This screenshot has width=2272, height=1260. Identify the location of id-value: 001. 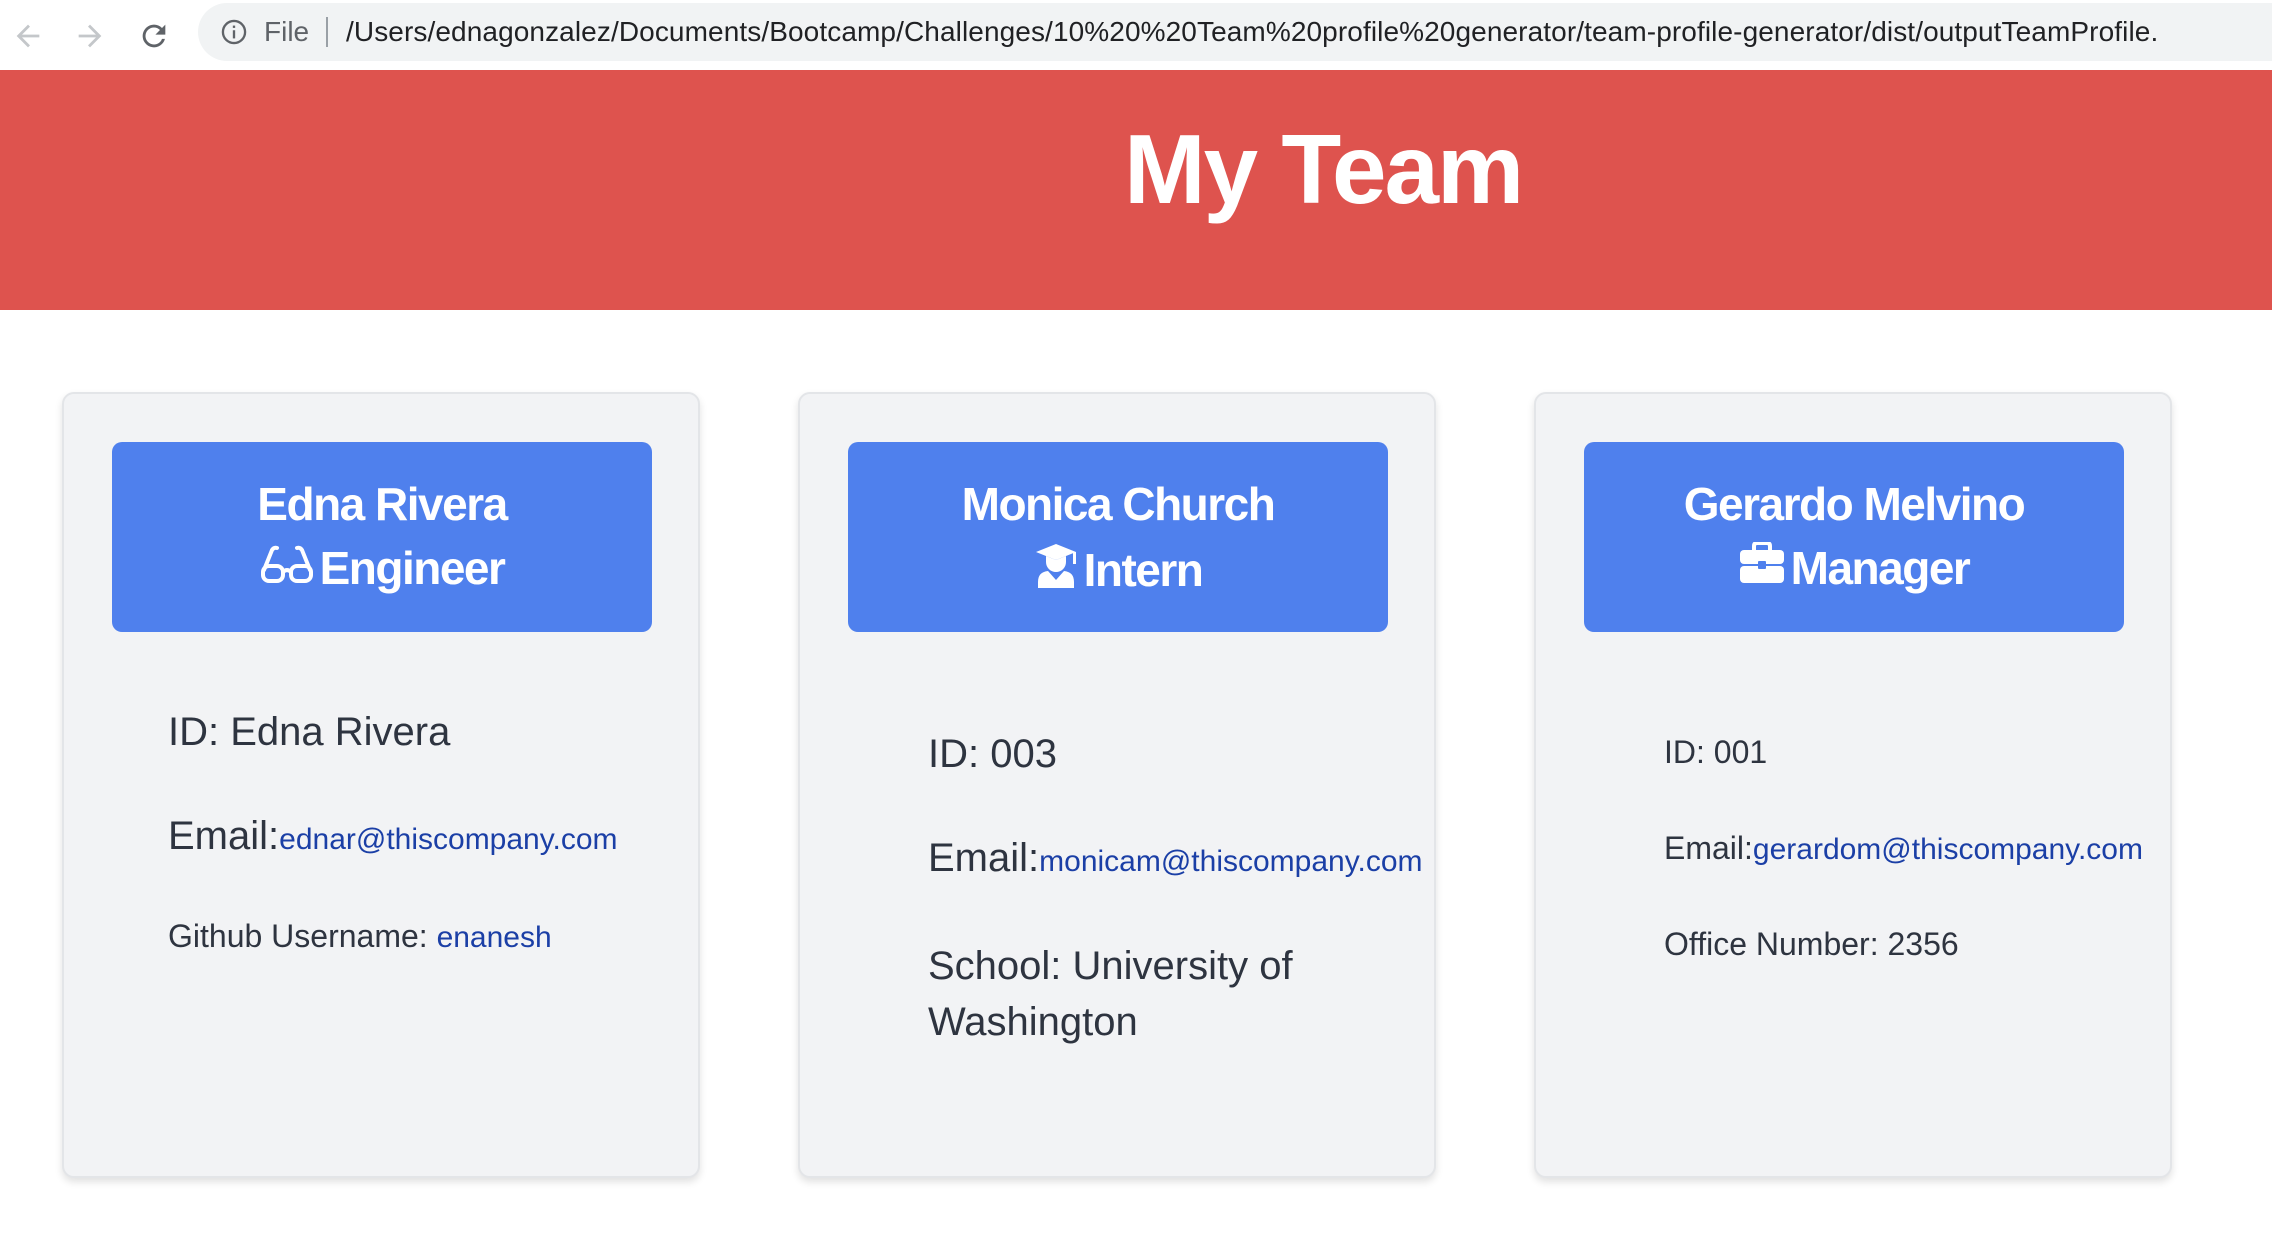
(1740, 752).